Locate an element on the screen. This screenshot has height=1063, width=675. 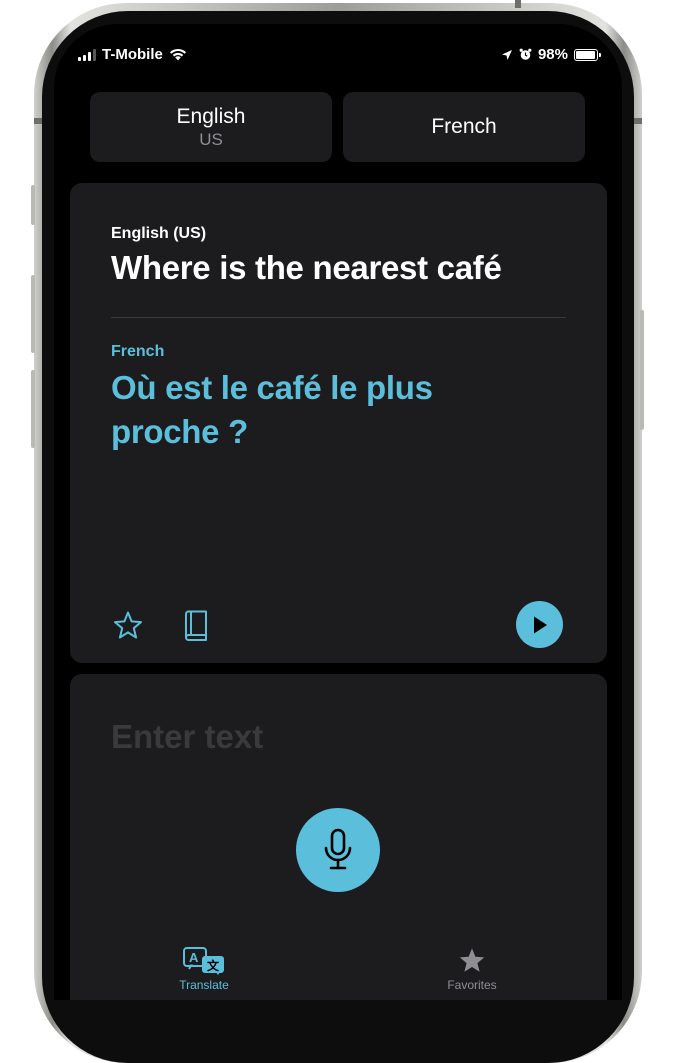
status-right: 98% is located at coordinates (551, 54).